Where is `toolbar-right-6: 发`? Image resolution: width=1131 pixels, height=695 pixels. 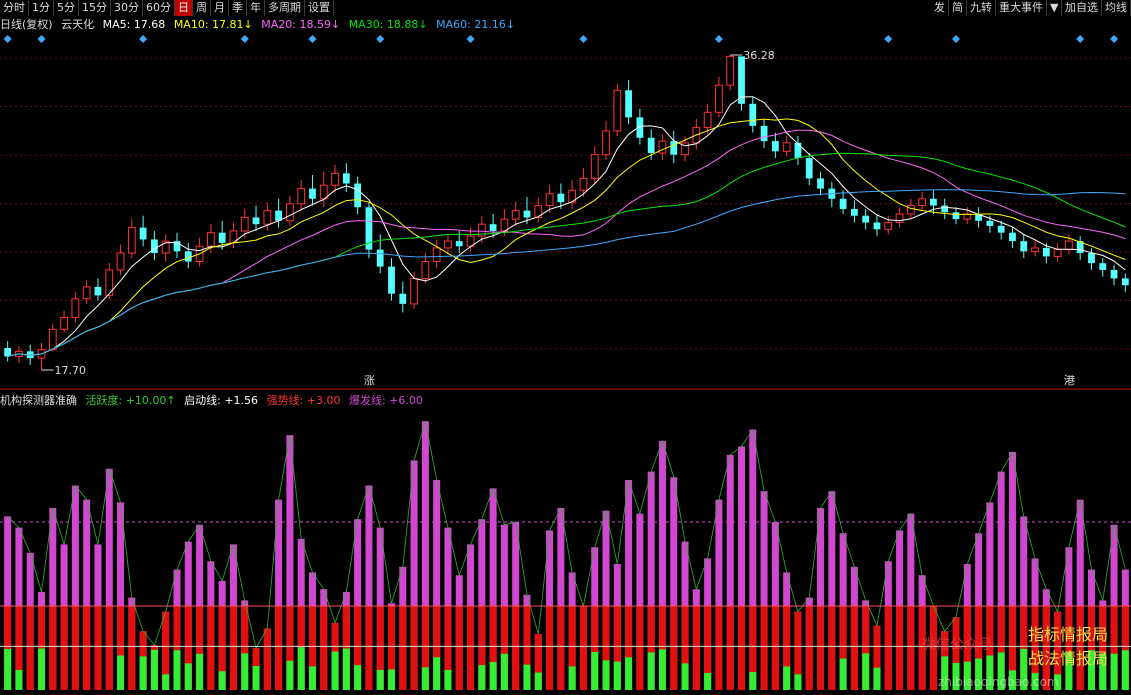
toolbar-right-6: 发 is located at coordinates (940, 8).